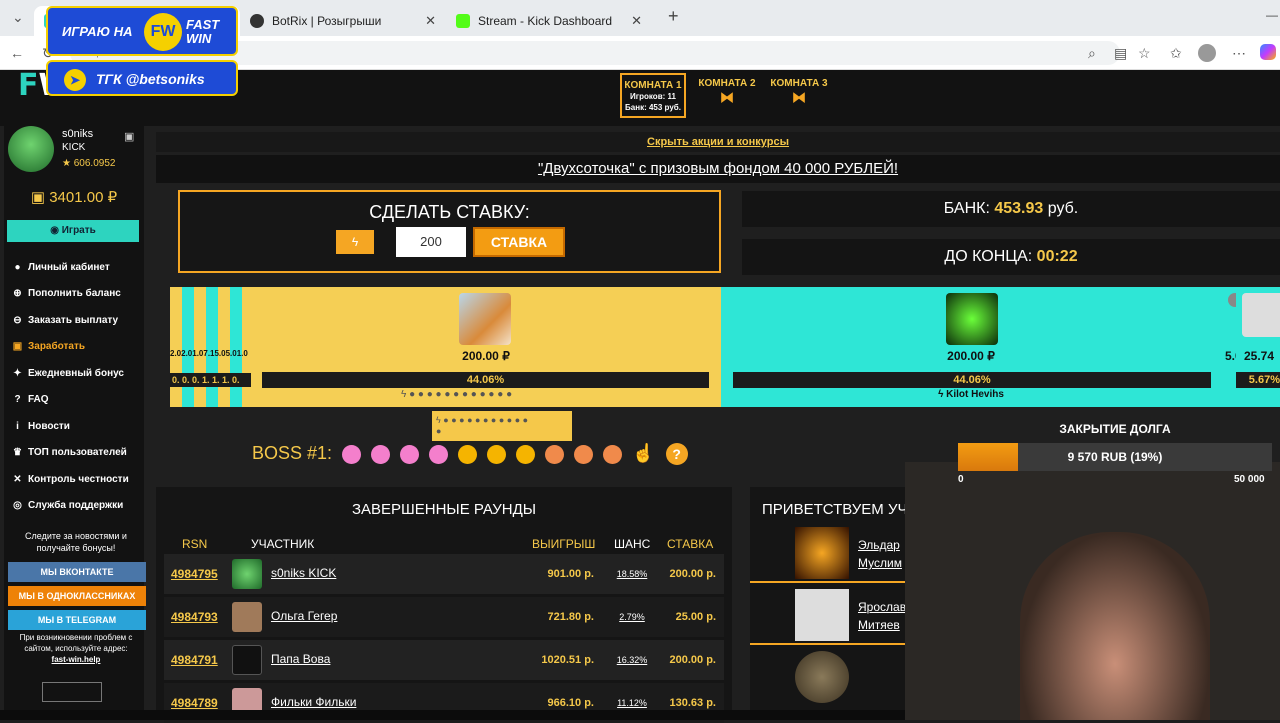 The height and width of the screenshot is (723, 1280). I want to click on menu-withdraw: ⊖ Заказать выплату, so click(77, 320).